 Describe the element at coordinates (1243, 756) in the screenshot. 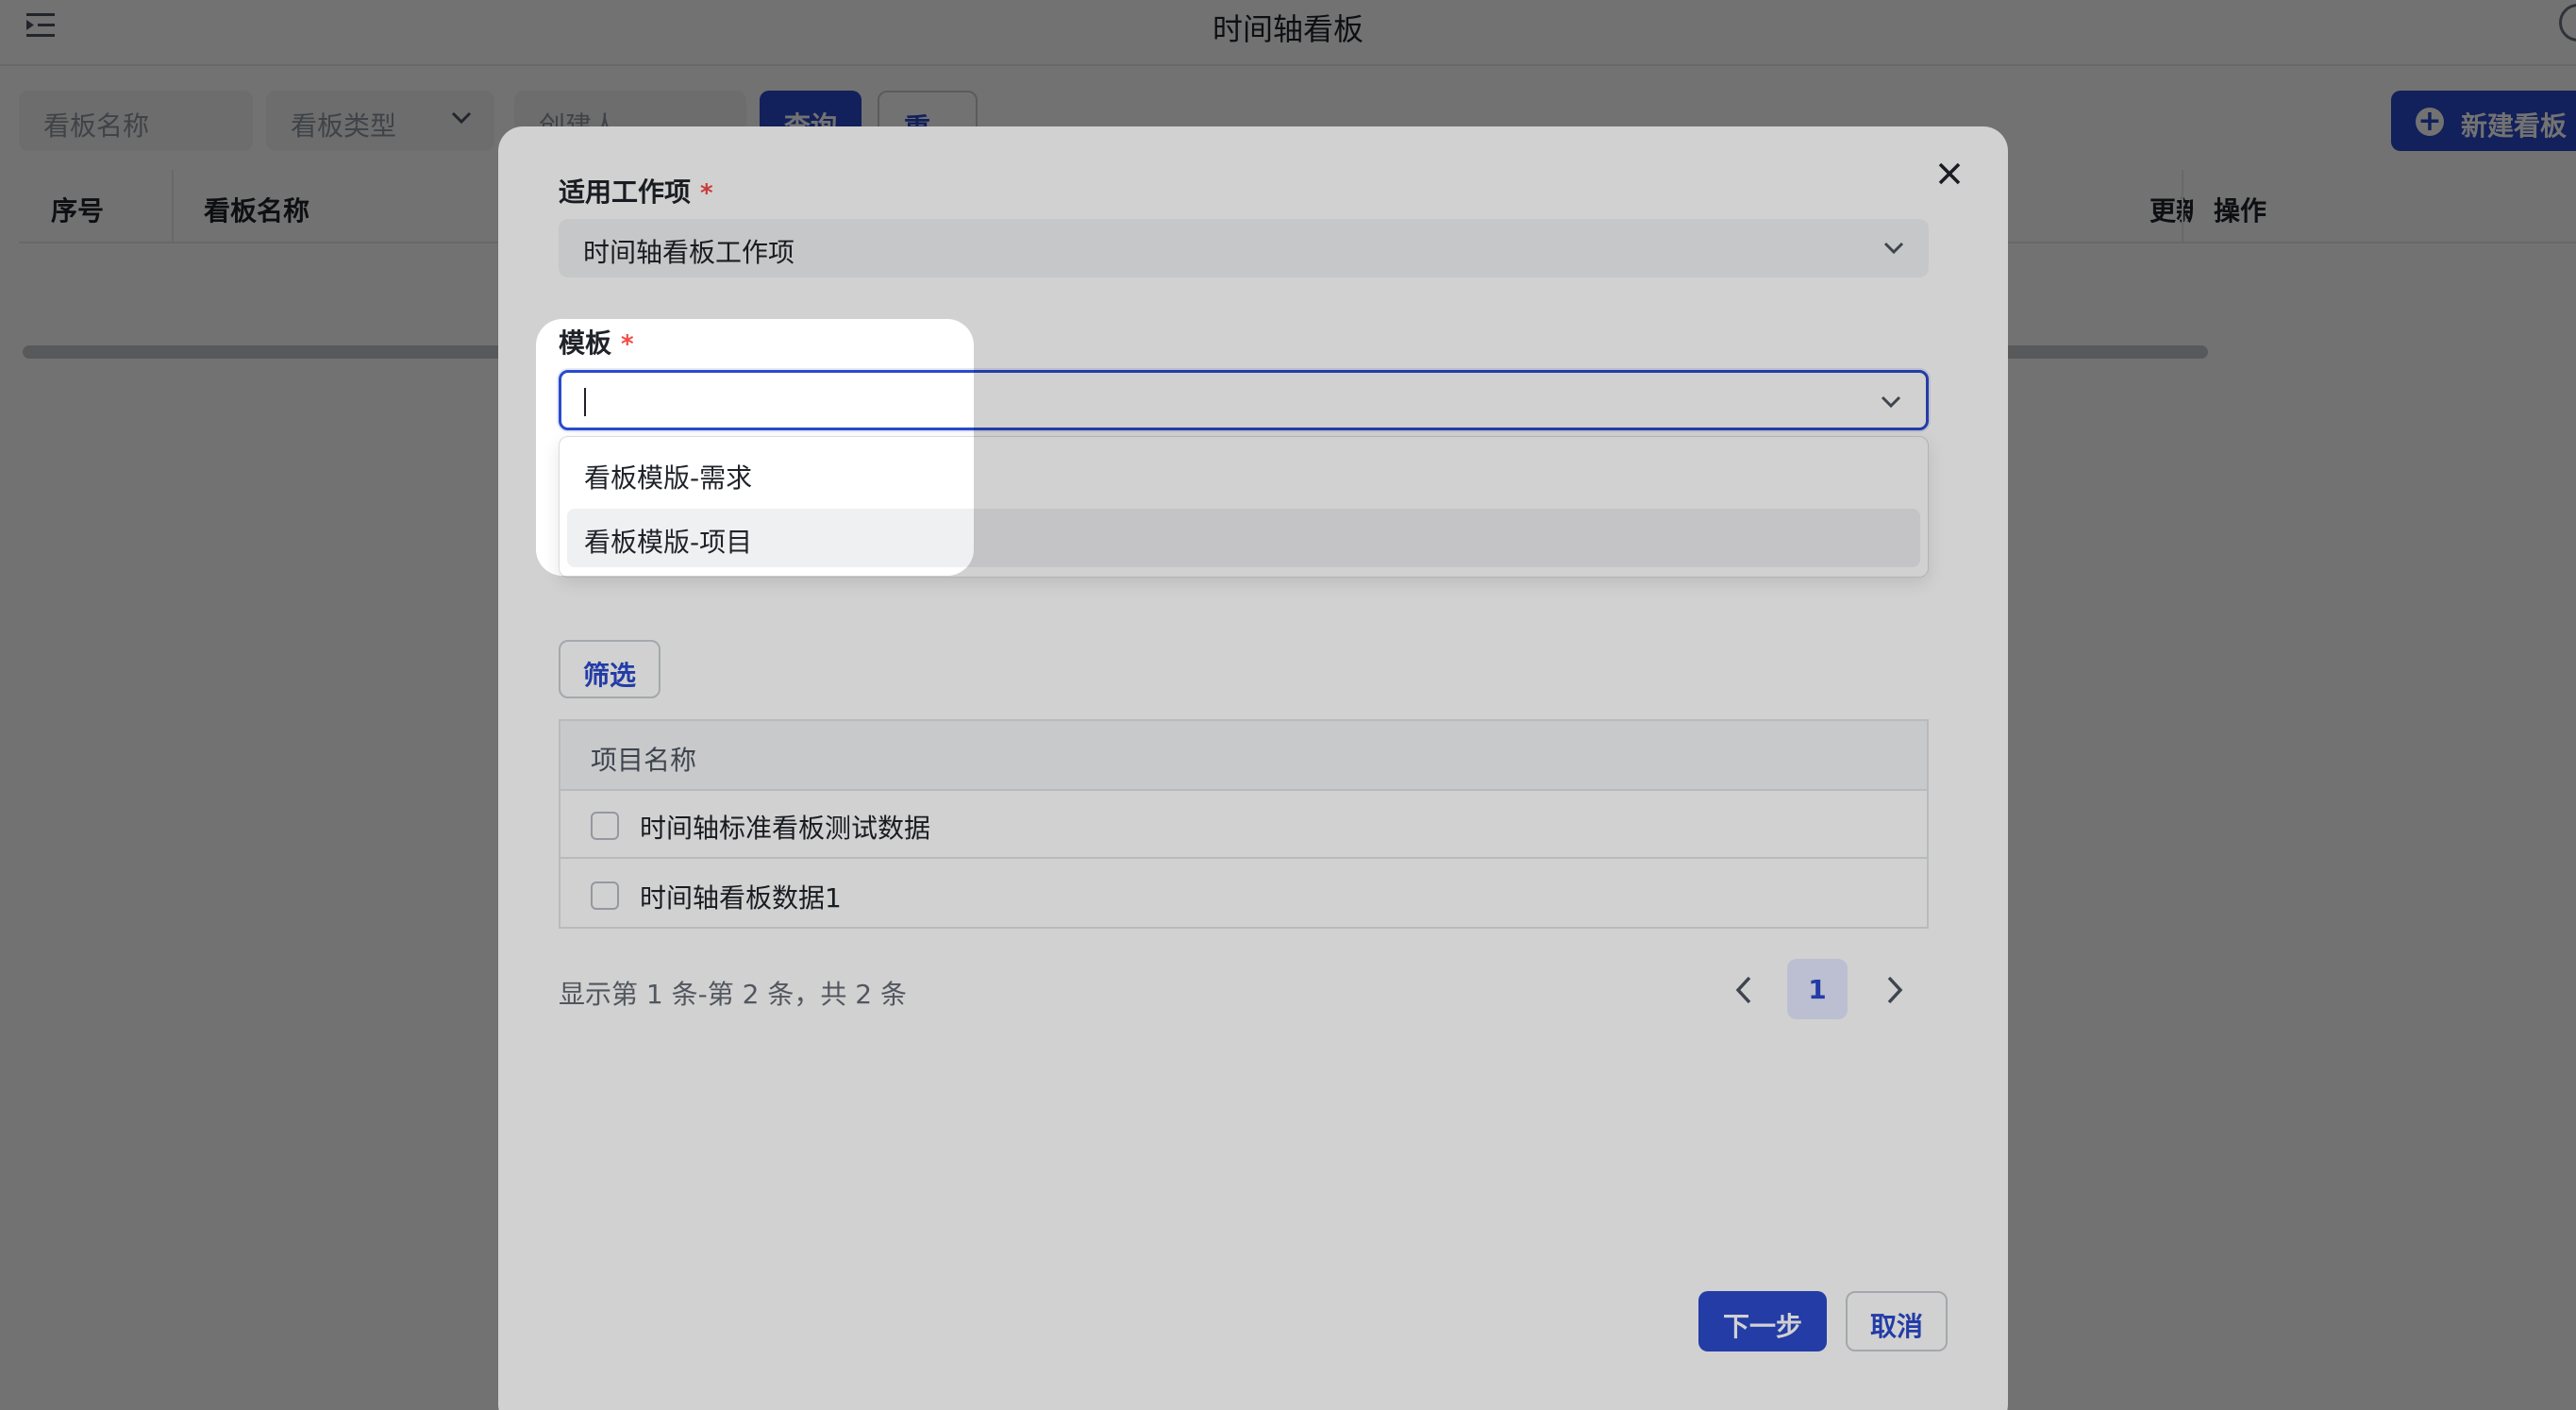

I see `project-table-header: 项目名称` at that location.